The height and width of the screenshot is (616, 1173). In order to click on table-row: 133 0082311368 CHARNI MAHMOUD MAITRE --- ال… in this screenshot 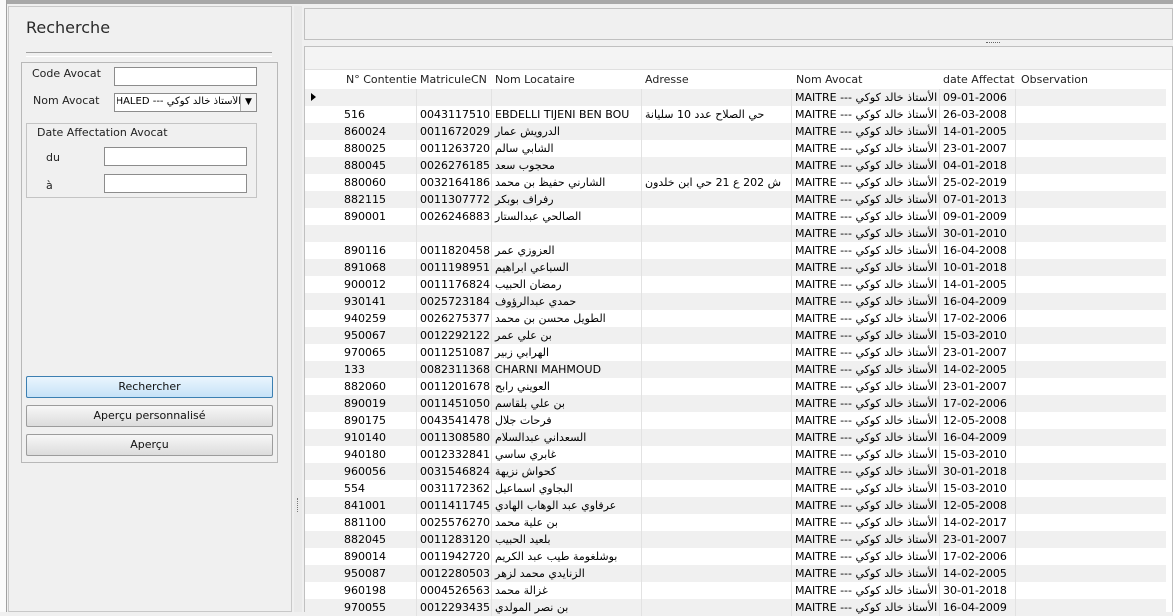, I will do `click(735, 369)`.